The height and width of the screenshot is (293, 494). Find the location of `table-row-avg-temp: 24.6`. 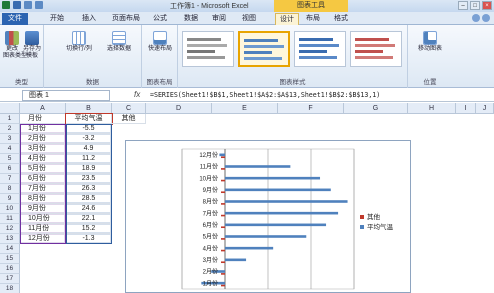

table-row-avg-temp: 24.6 is located at coordinates (89, 209).